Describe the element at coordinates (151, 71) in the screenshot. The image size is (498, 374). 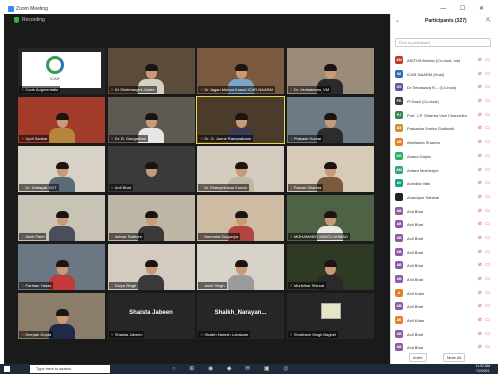
I see `video-tile: ✕Dr Shubhangini Jantre` at that location.